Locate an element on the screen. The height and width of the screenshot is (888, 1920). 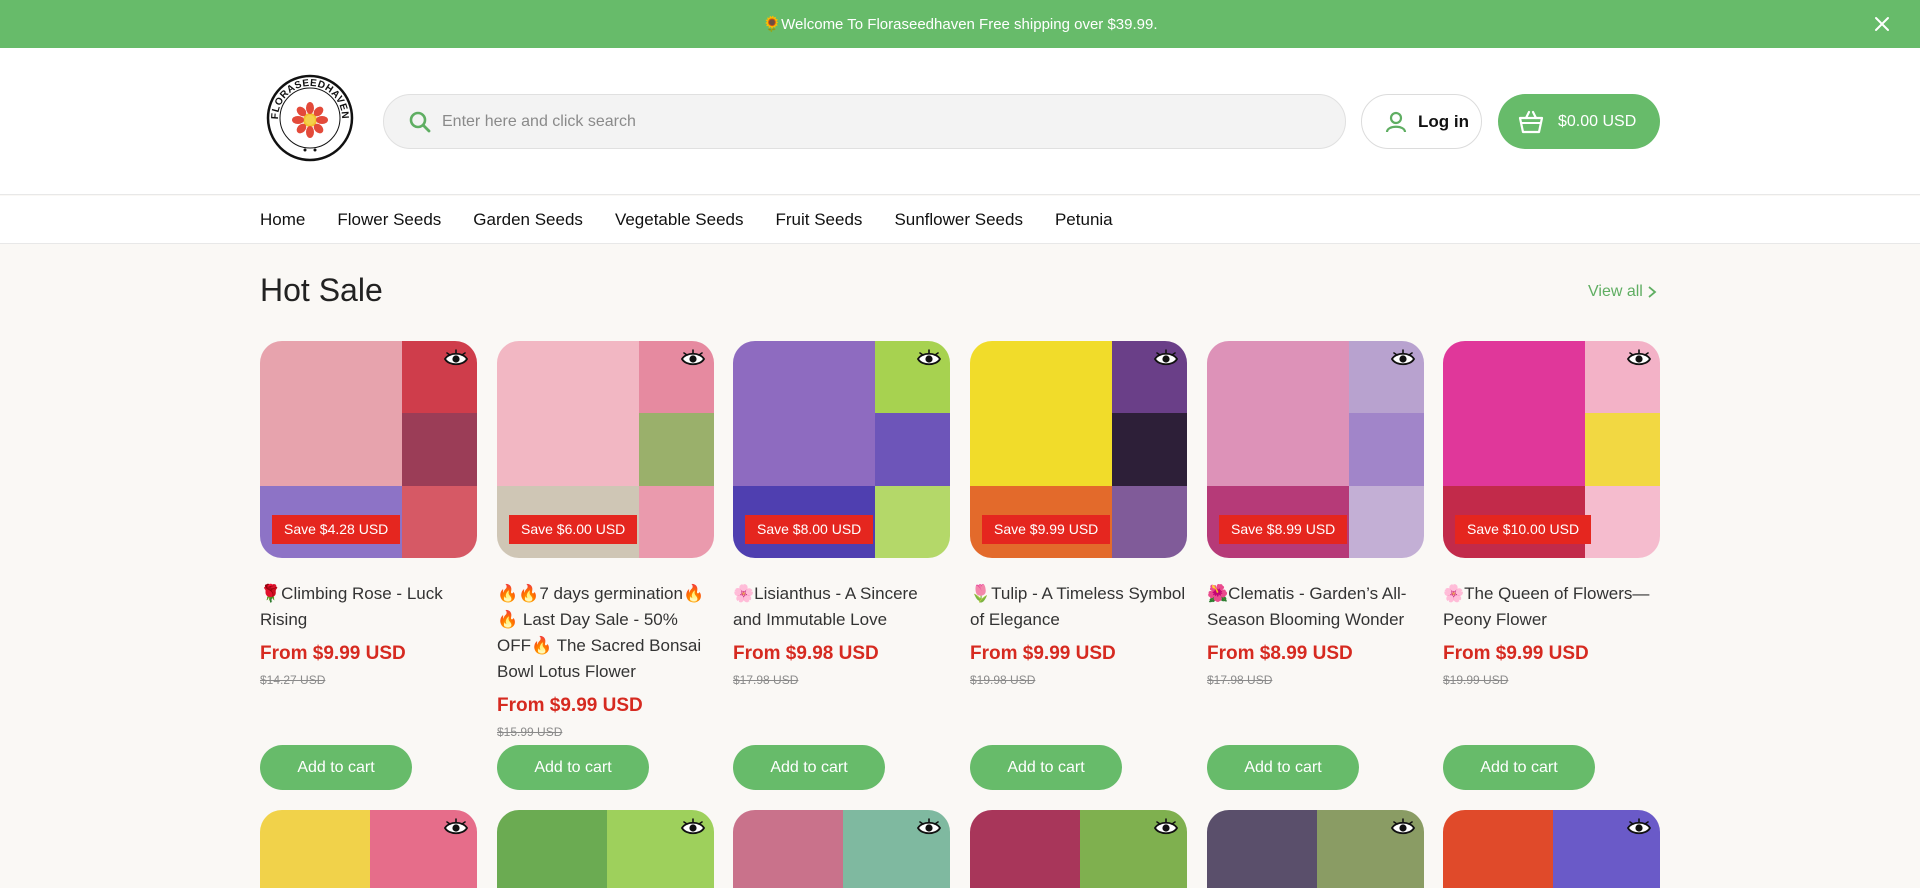
nav-item-home: Home is located at coordinates (282, 220).